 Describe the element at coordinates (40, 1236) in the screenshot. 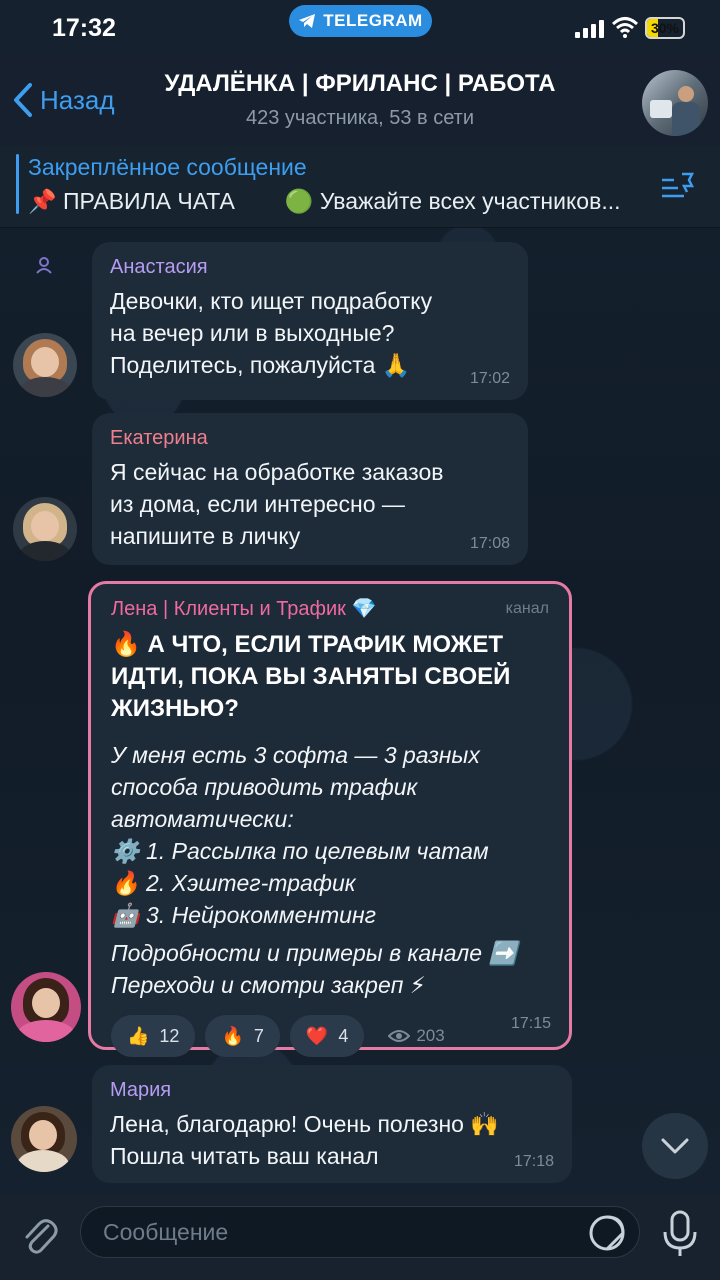

I see `paperclip-icon` at that location.